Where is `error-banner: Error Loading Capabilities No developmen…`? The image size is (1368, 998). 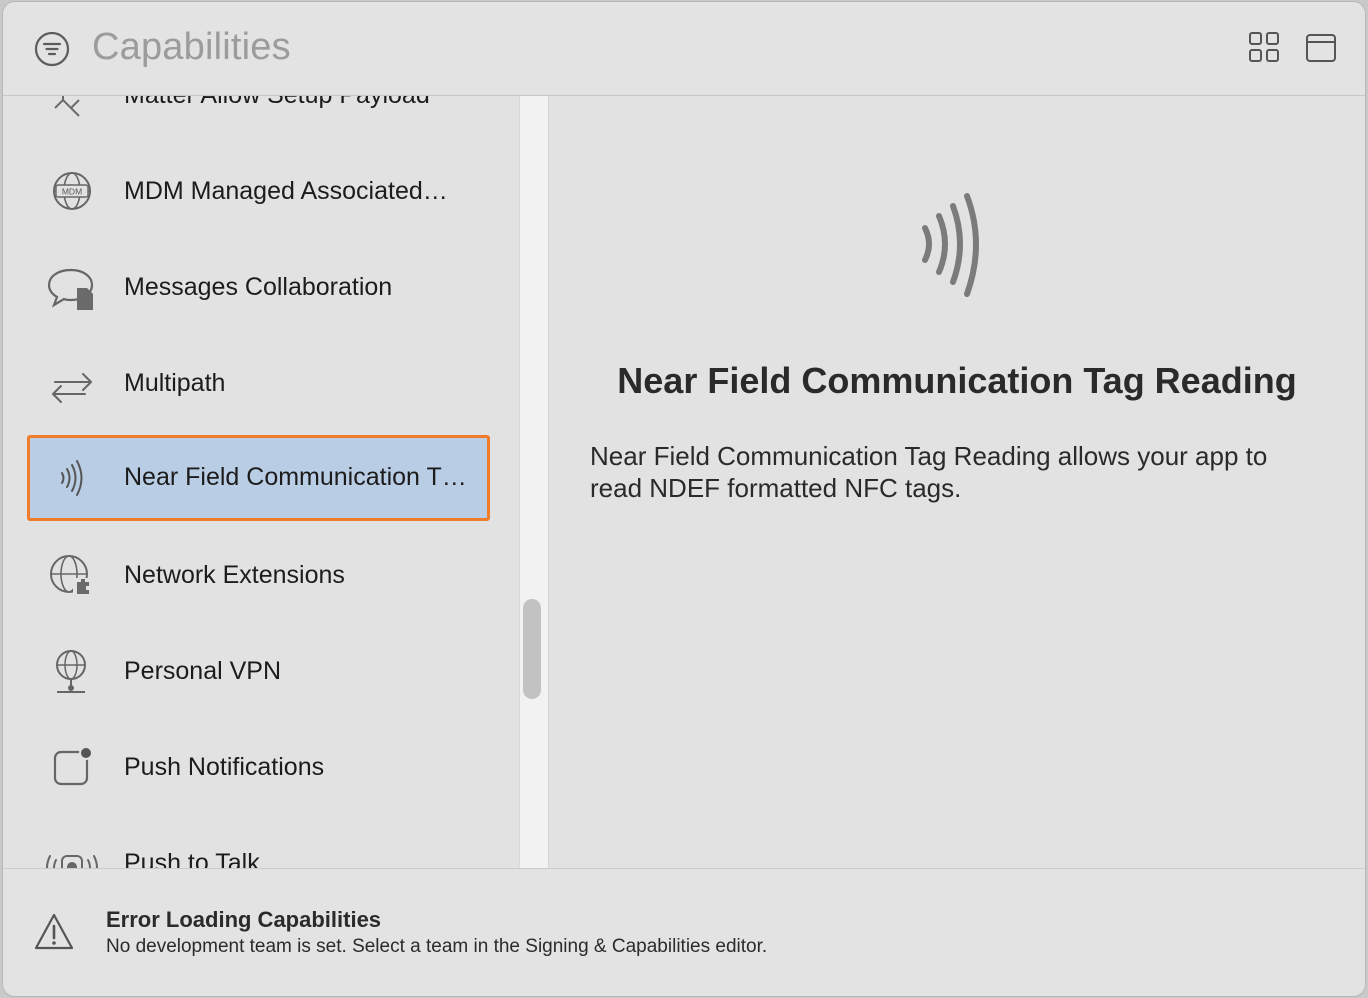
error-banner: Error Loading Capabilities No developmen… is located at coordinates (684, 932).